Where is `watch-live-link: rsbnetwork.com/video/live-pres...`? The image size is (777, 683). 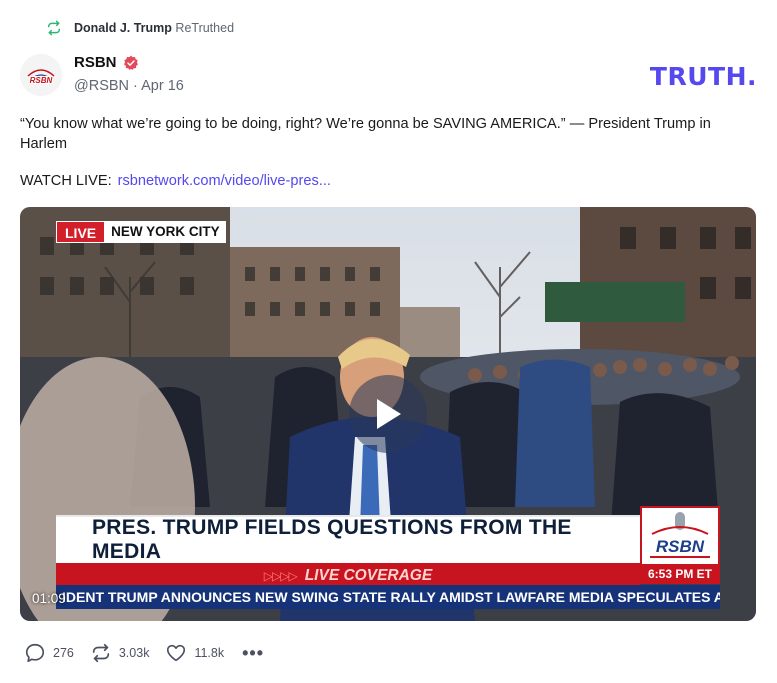
watch-live-link: rsbnetwork.com/video/live-pres... is located at coordinates (224, 181).